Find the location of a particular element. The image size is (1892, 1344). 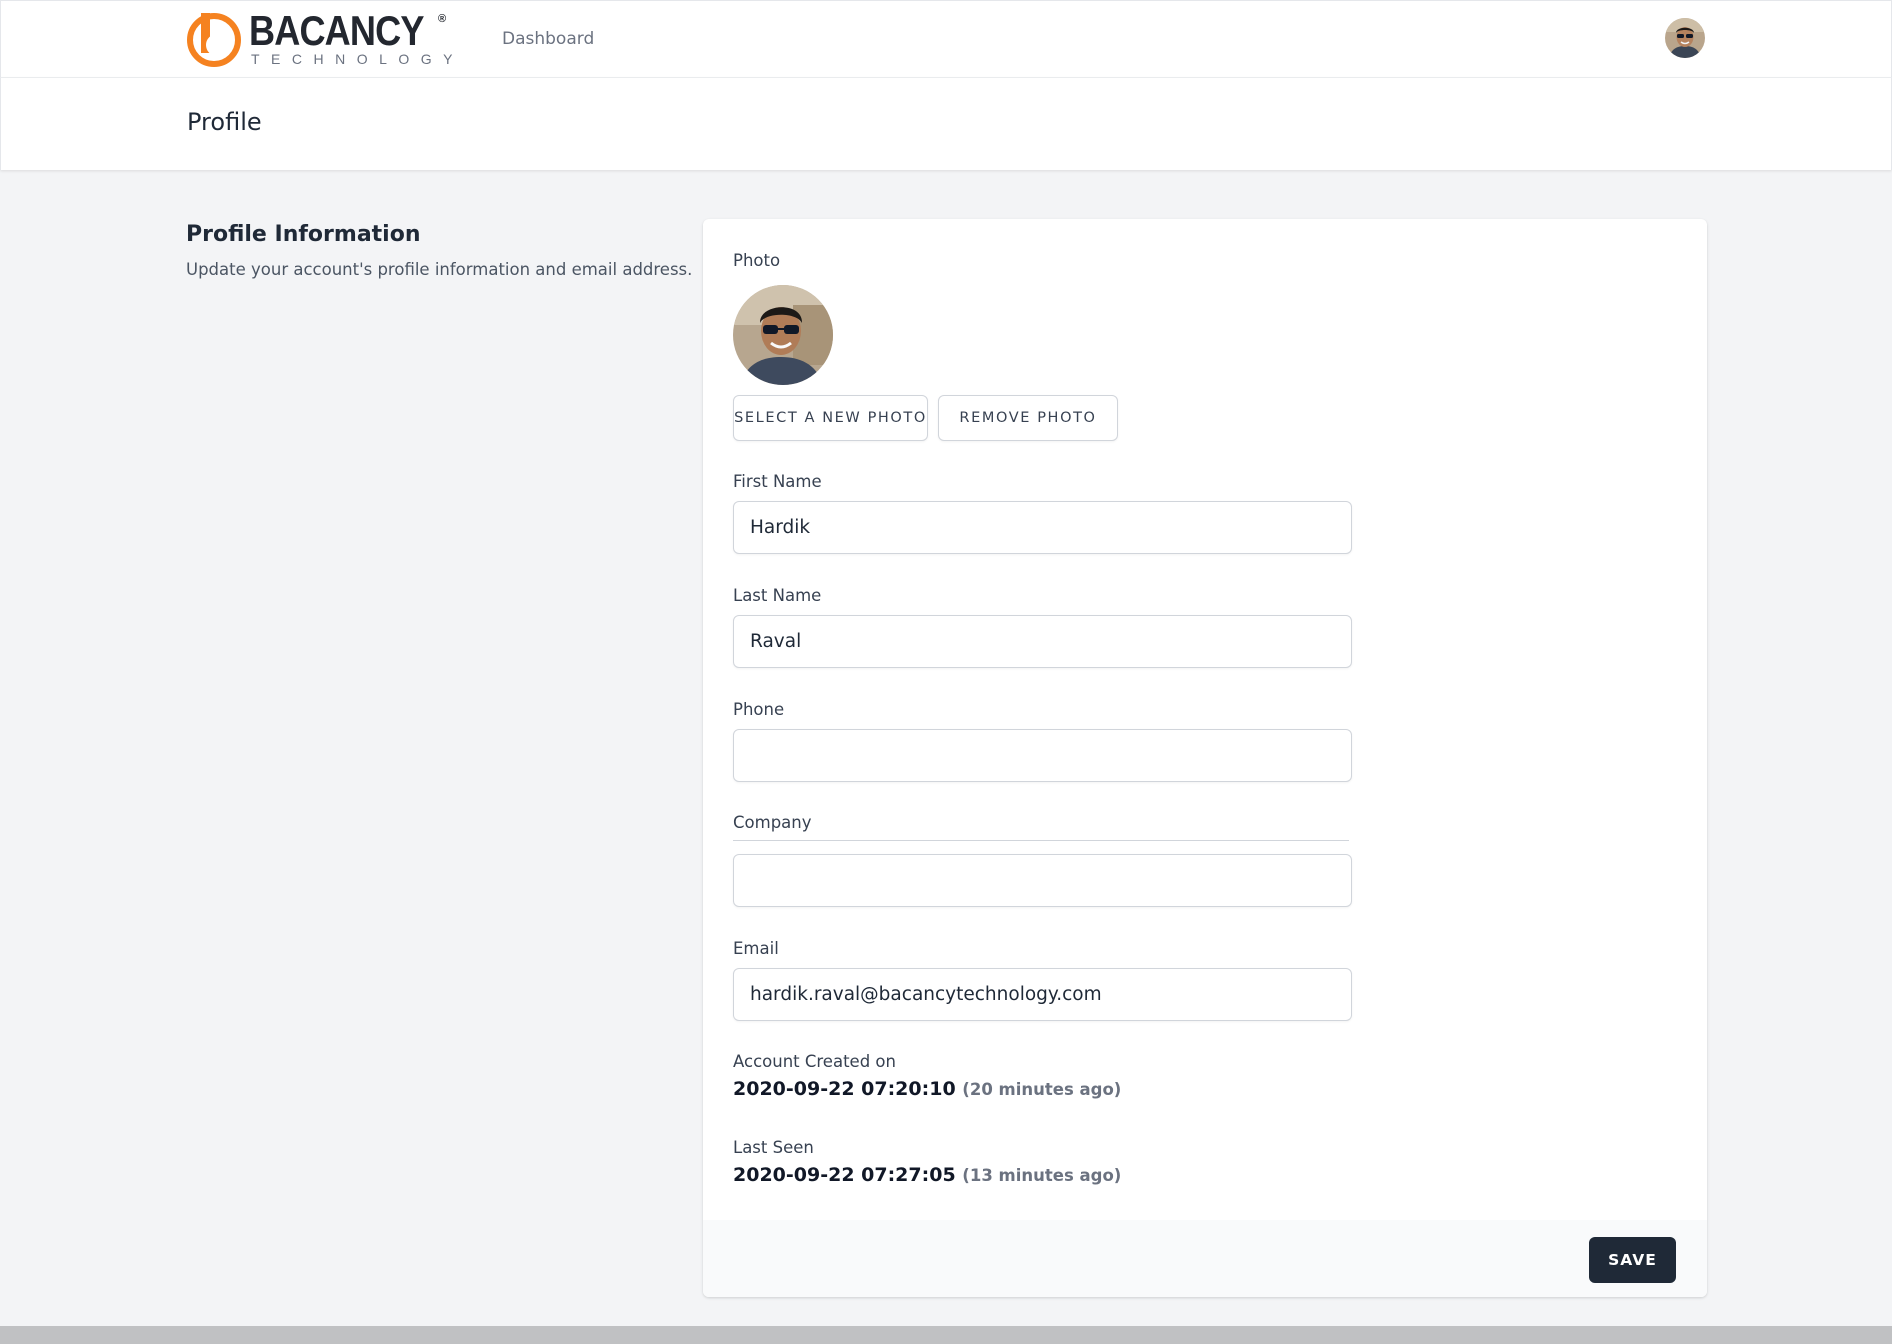

phone-label: Phone is located at coordinates (759, 709).